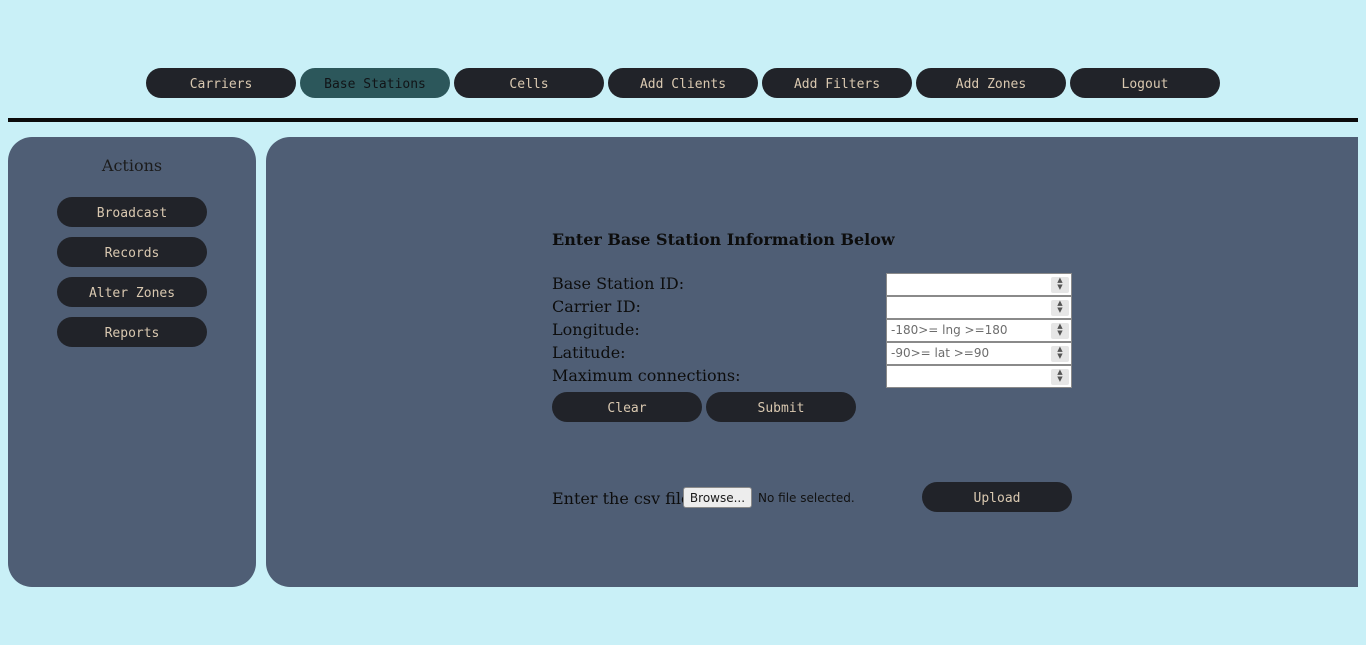 The width and height of the screenshot is (1366, 645). What do you see at coordinates (529, 83) in the screenshot?
I see `nav-cells-button: Cells` at bounding box center [529, 83].